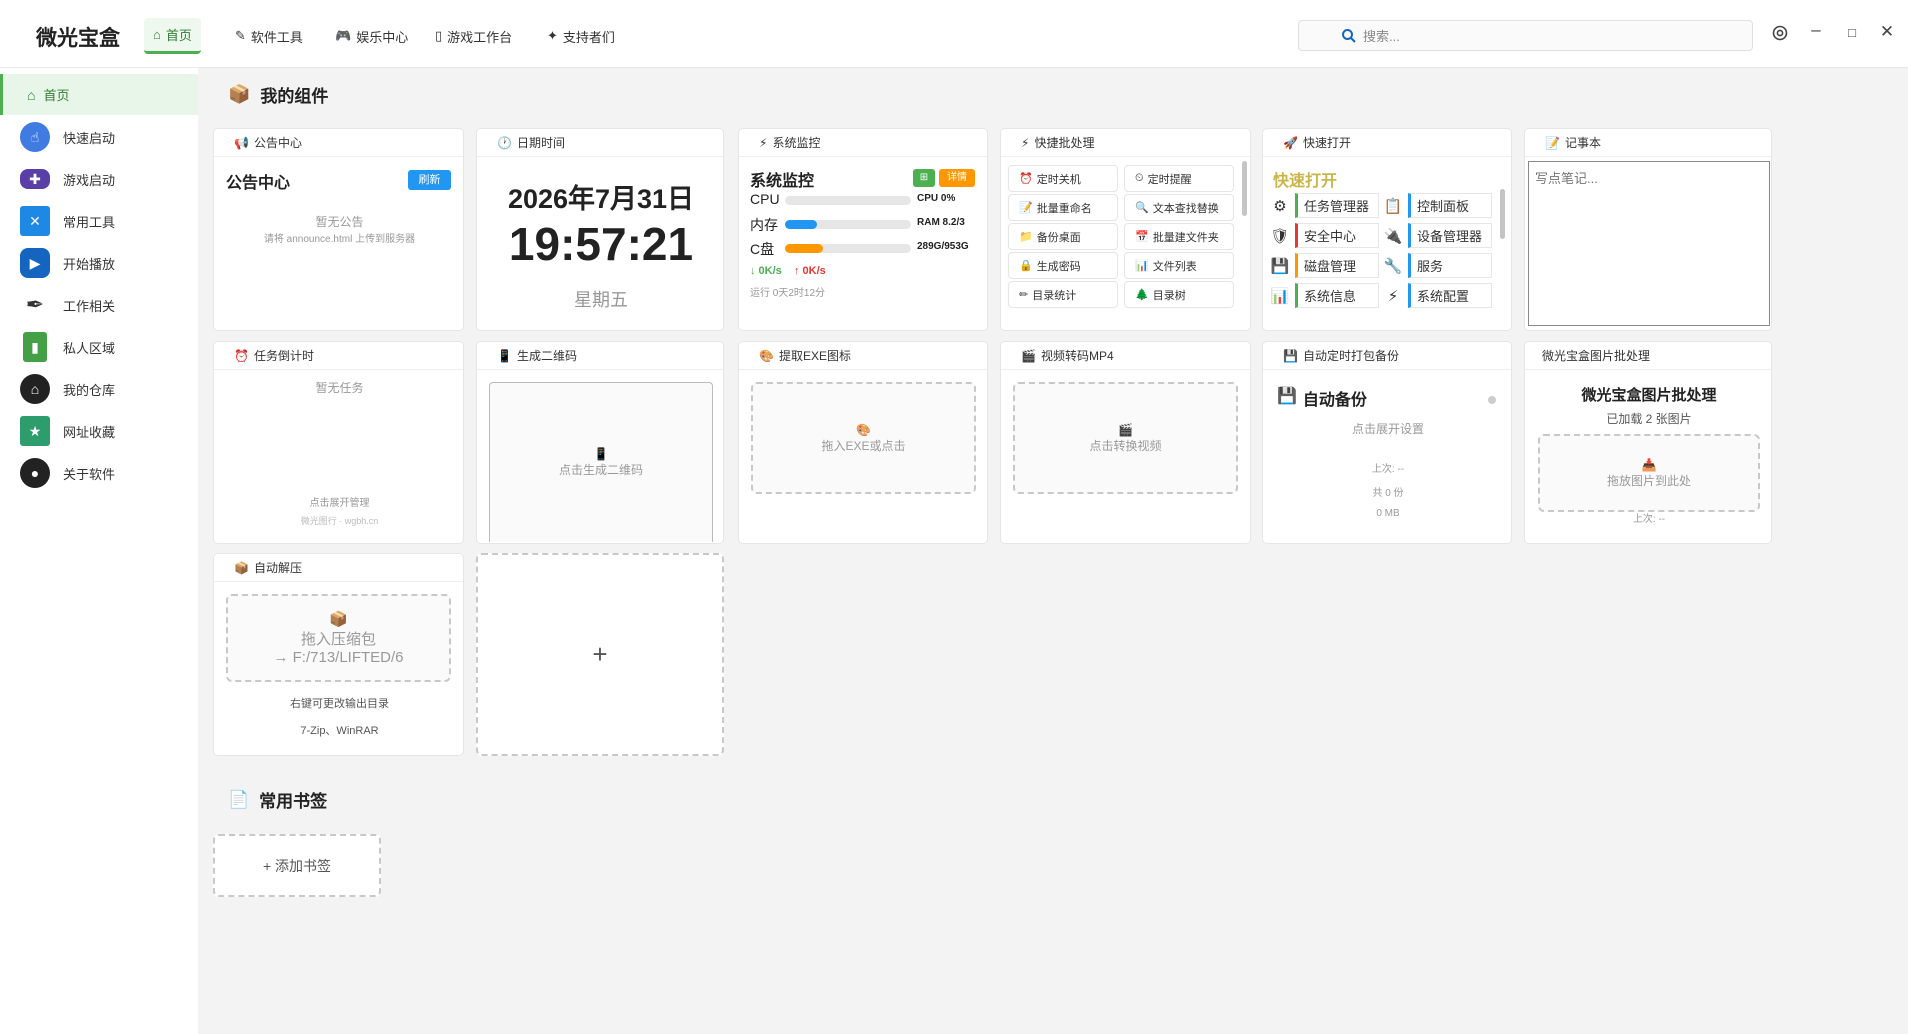 The height and width of the screenshot is (1034, 1908). What do you see at coordinates (99, 137) in the screenshot?
I see `sidebar-item-quick-launch: ☝ 快速启动` at bounding box center [99, 137].